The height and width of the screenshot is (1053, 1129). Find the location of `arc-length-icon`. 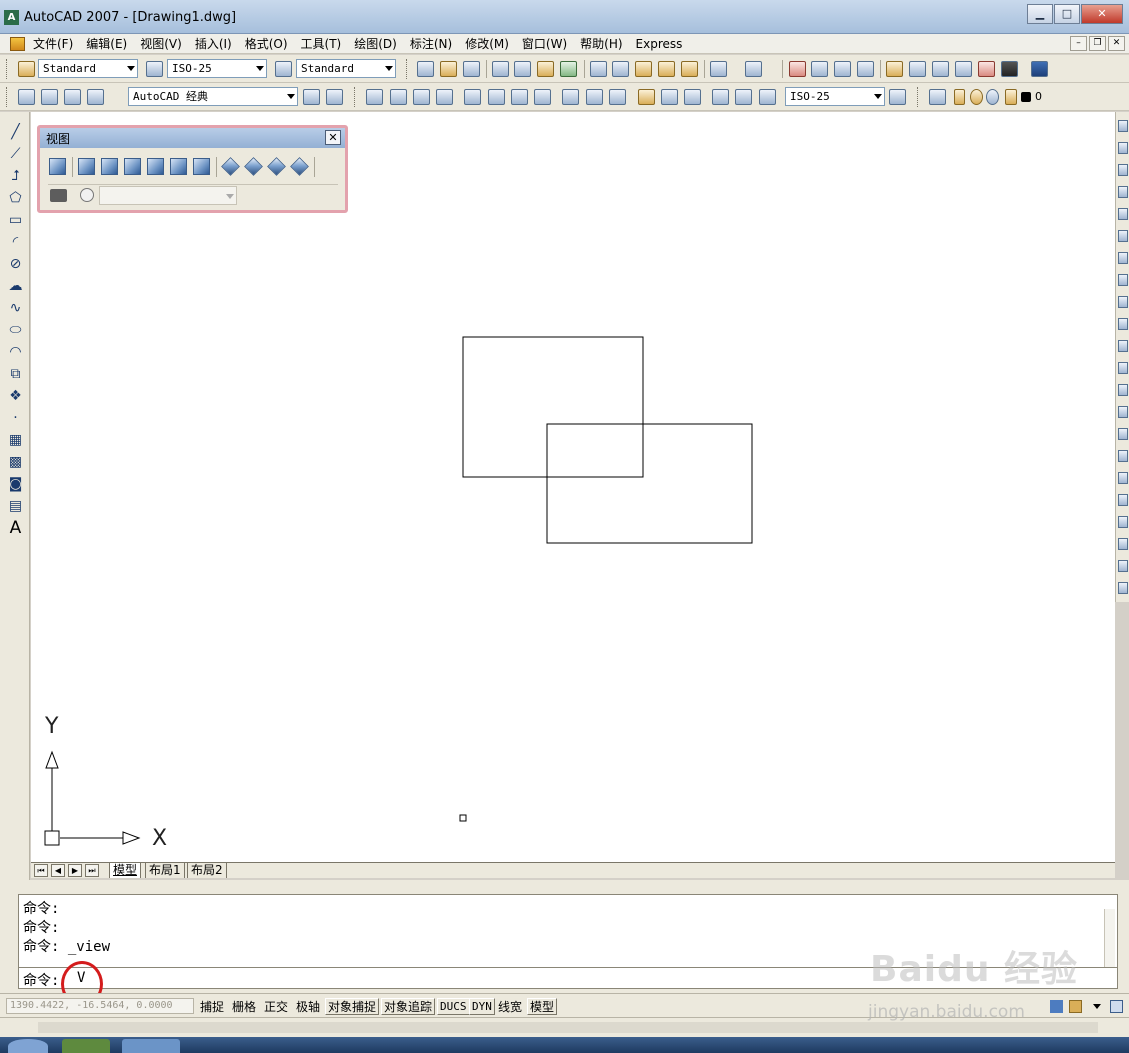

arc-length-icon is located at coordinates (421, 97).